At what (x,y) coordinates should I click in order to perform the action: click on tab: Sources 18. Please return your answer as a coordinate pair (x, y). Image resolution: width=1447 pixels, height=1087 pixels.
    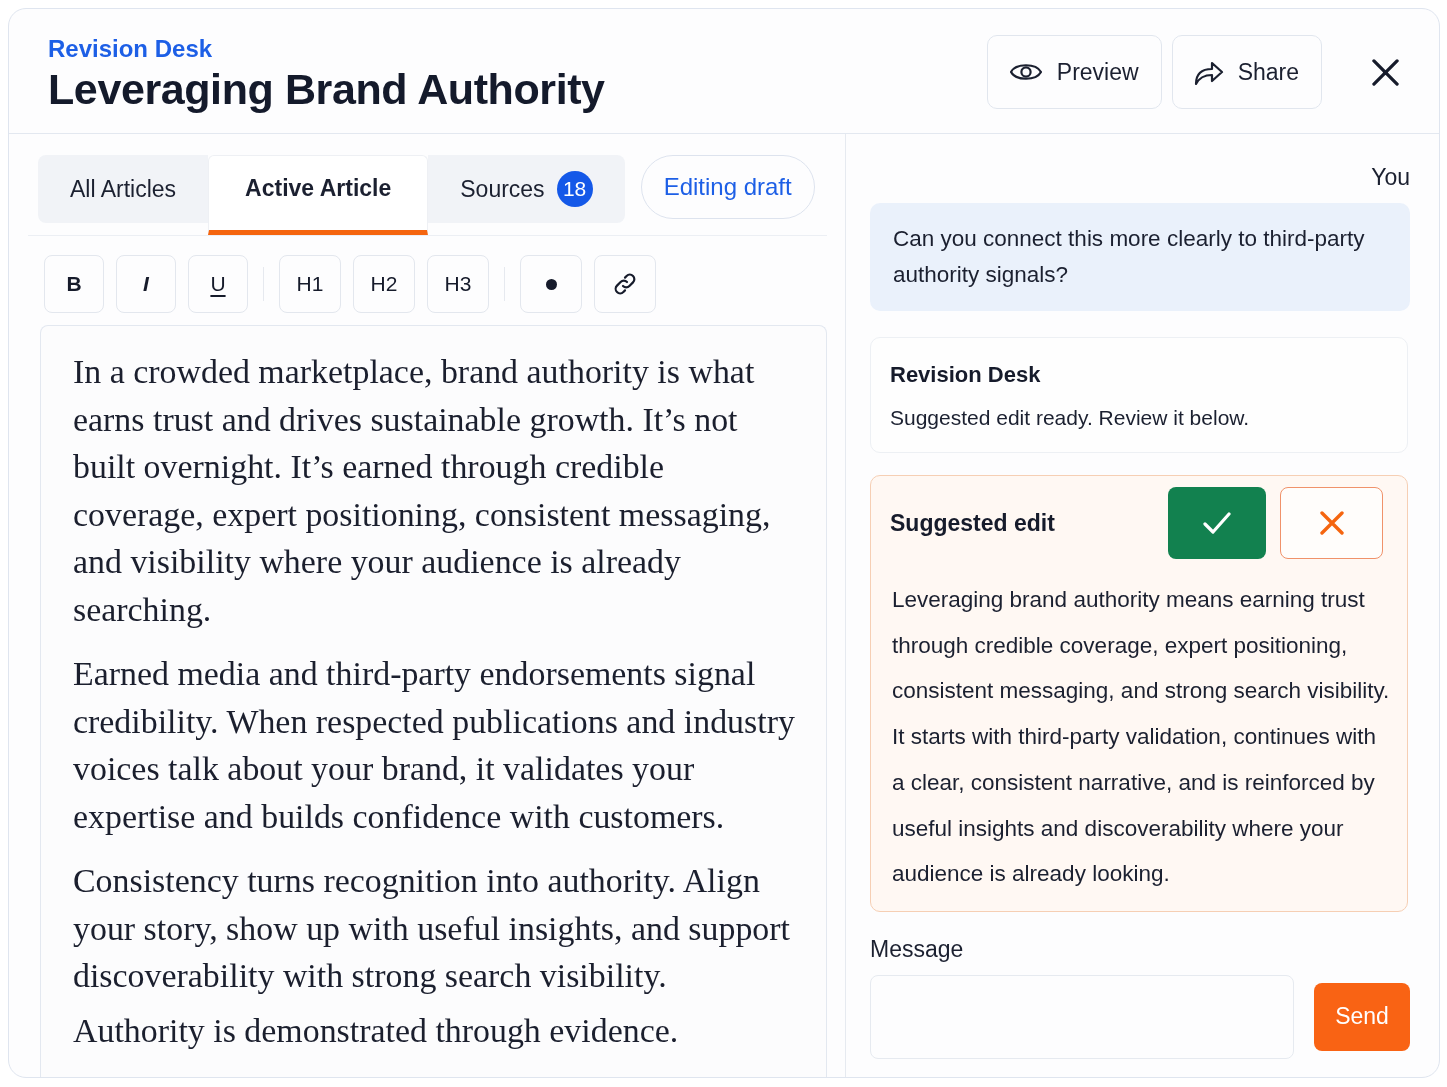
    Looking at the image, I should click on (526, 189).